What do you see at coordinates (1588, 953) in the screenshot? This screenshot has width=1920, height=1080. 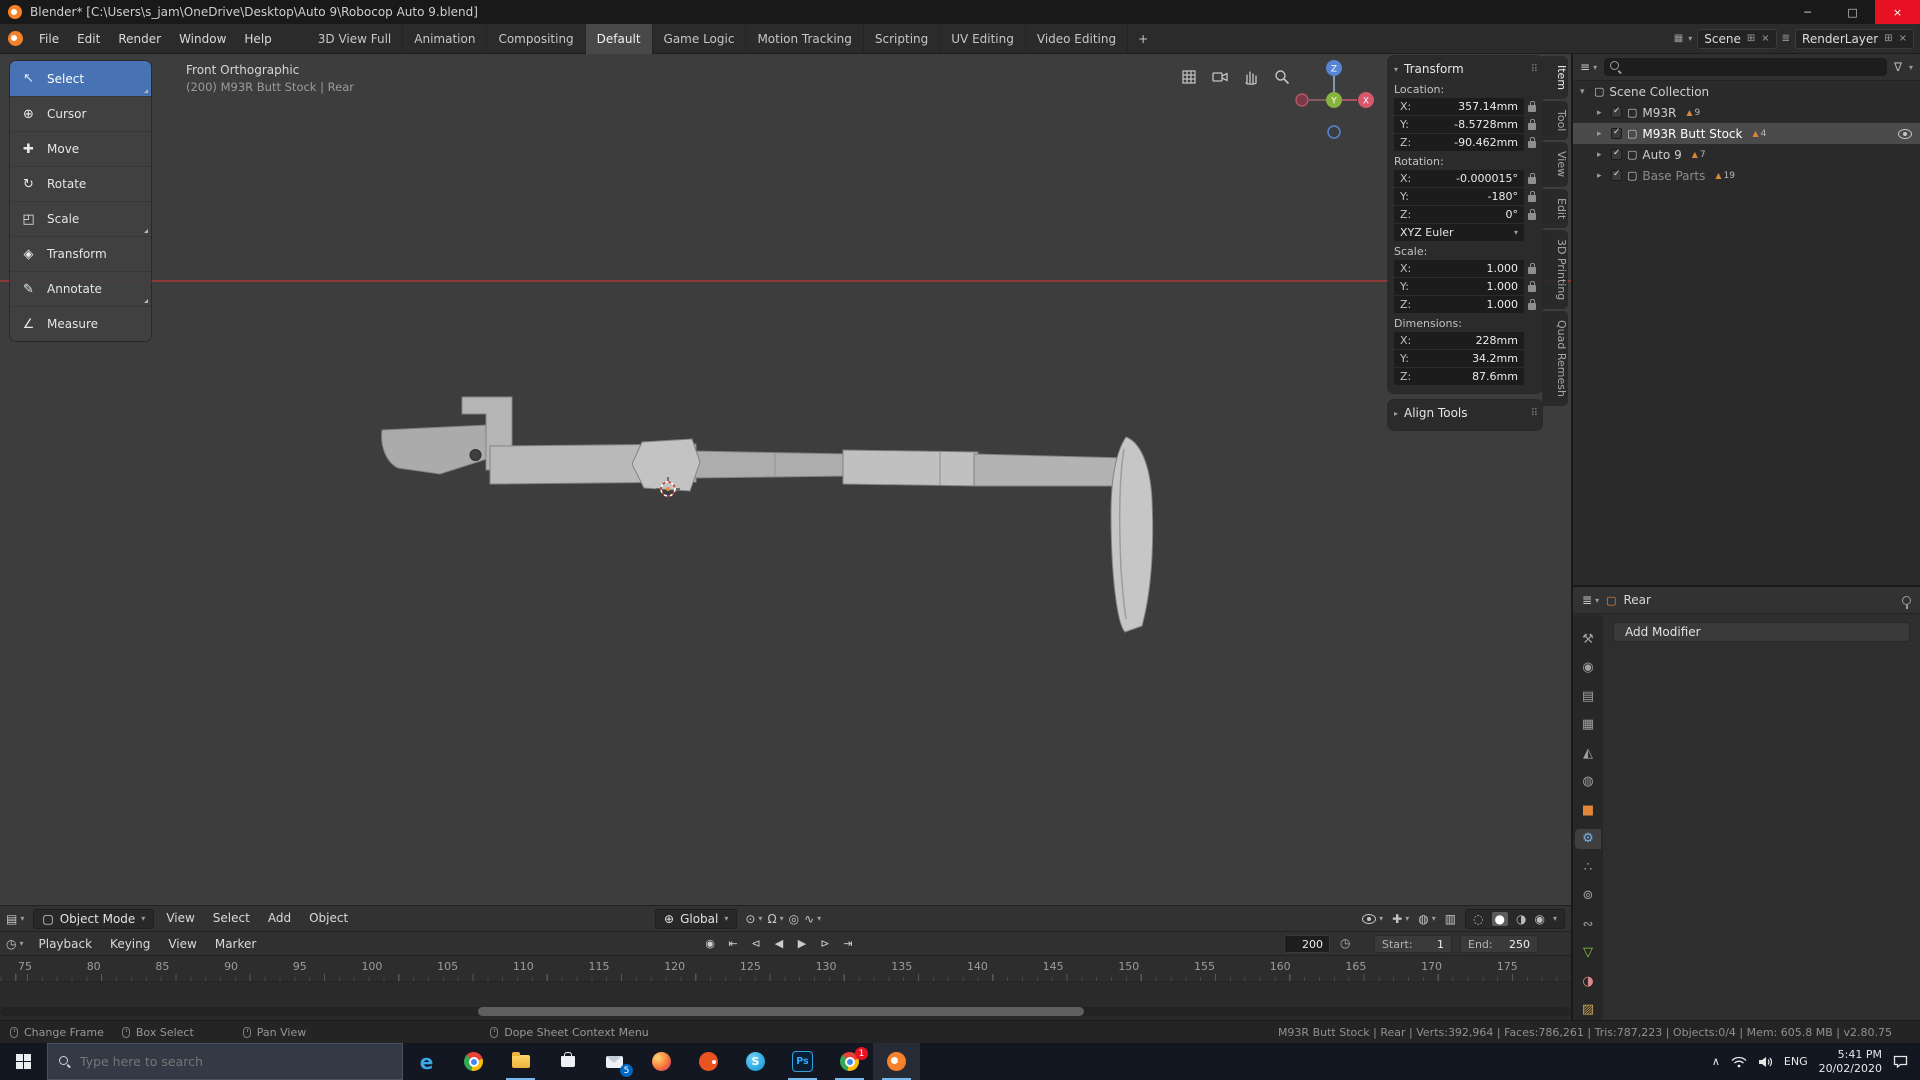 I see `properties-tab-object-data: ▽` at bounding box center [1588, 953].